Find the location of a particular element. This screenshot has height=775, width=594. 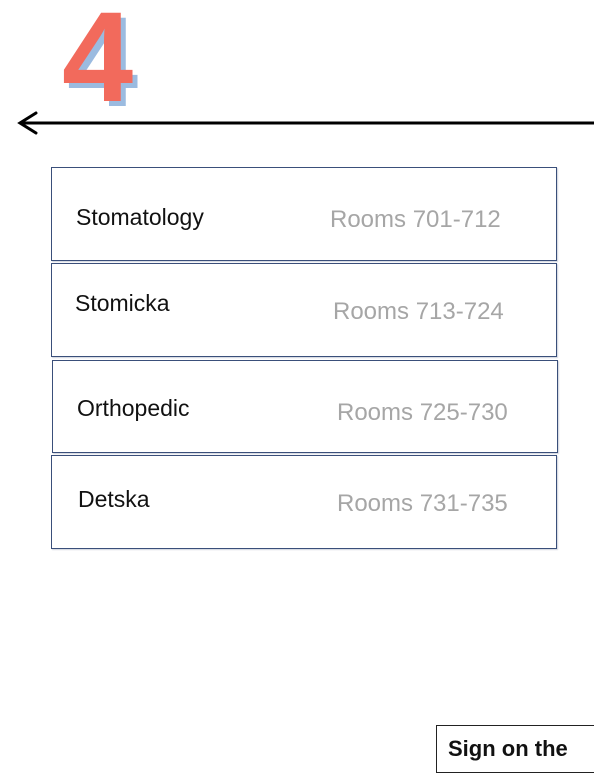

department-rooms: Rooms 713-724 is located at coordinates (418, 311).